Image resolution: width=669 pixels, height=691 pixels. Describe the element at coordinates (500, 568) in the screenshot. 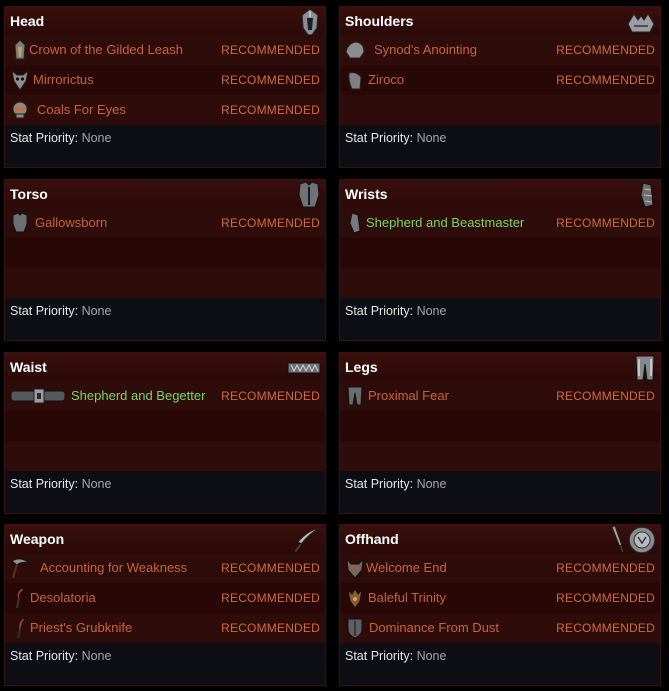

I see `list-item: Welcome End RECOMMENDED` at that location.